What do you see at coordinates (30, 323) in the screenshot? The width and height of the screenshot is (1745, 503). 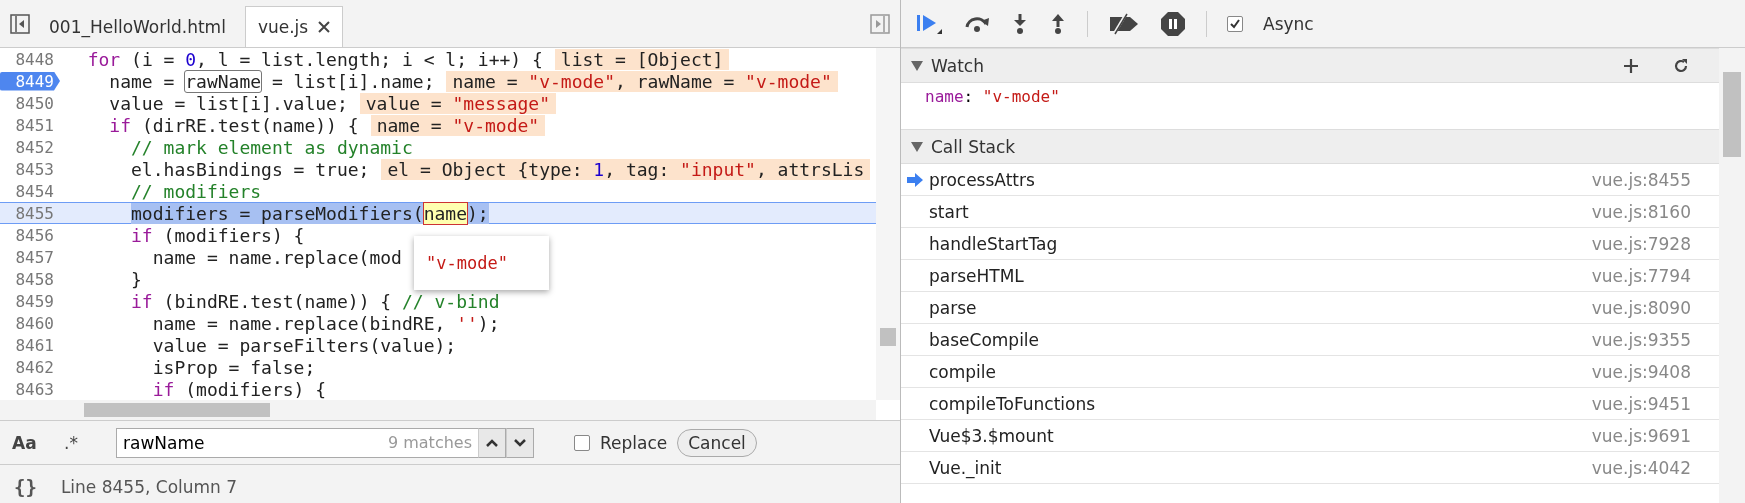 I see `line-number: 8460` at bounding box center [30, 323].